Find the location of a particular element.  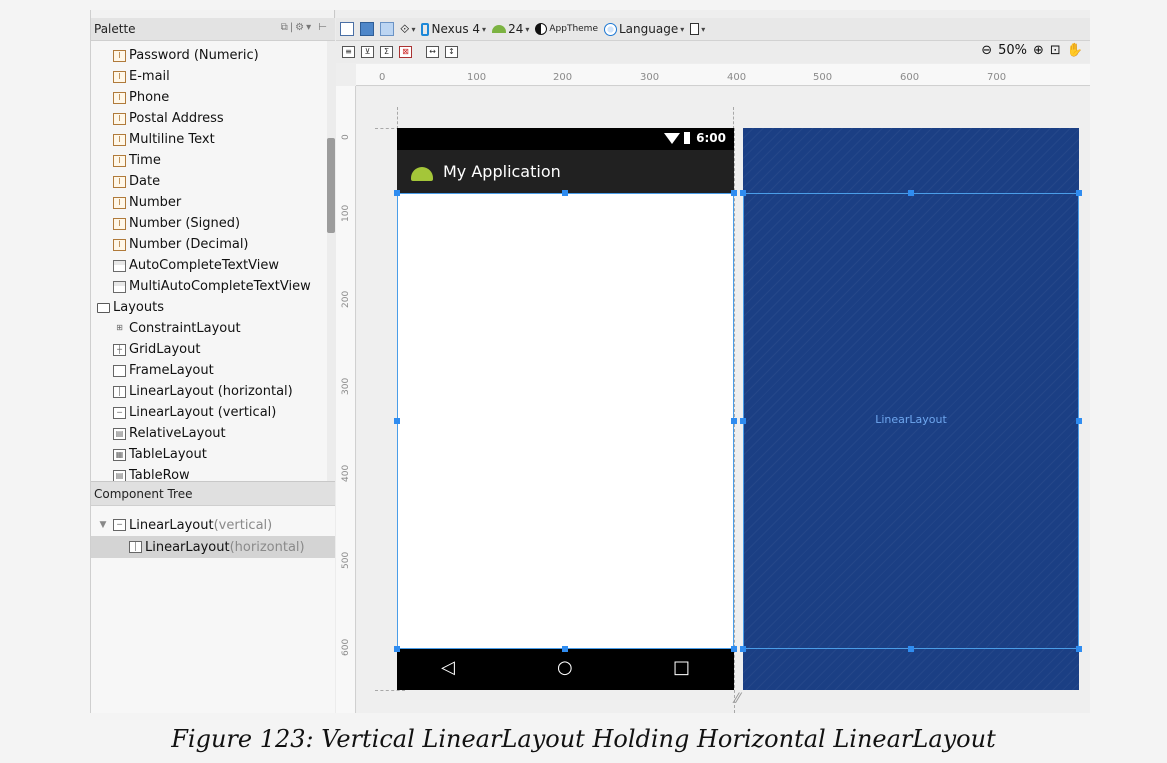

zoom-out-icon: ⊖ is located at coordinates (986, 50).